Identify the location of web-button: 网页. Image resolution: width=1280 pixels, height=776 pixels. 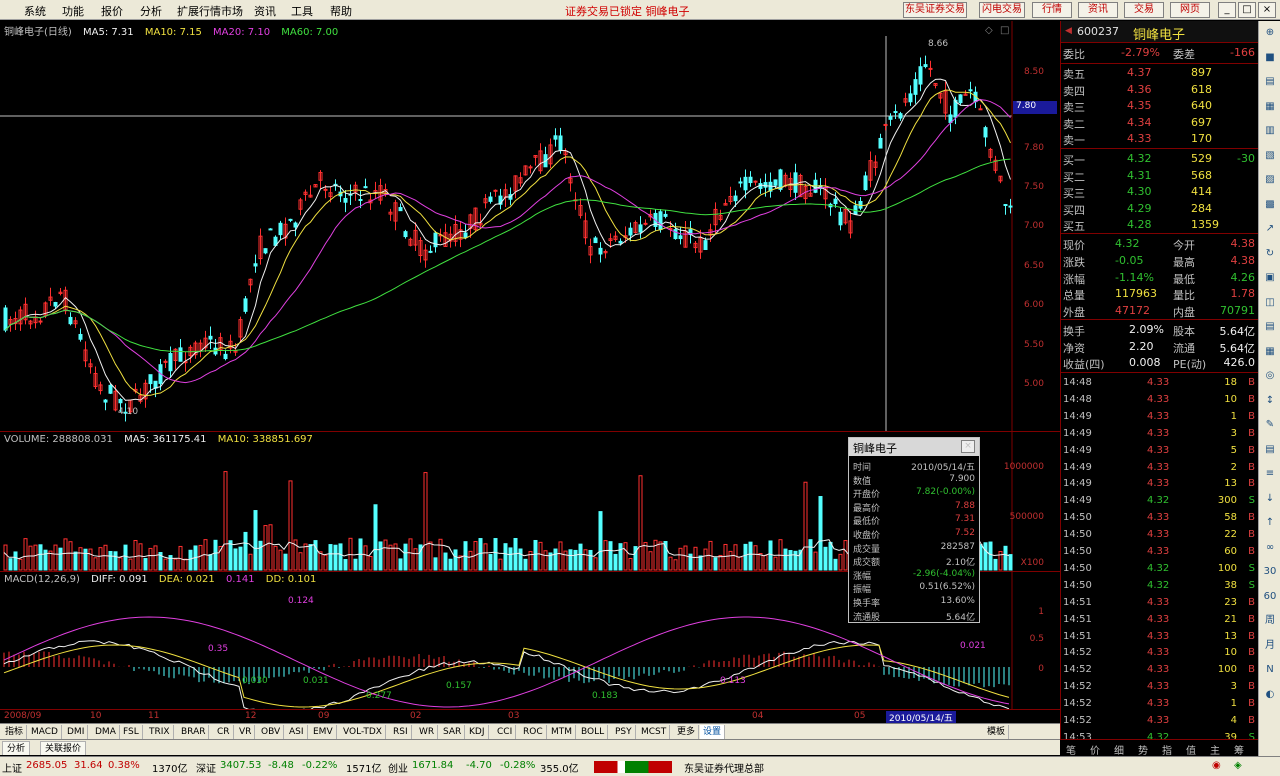
(1190, 10).